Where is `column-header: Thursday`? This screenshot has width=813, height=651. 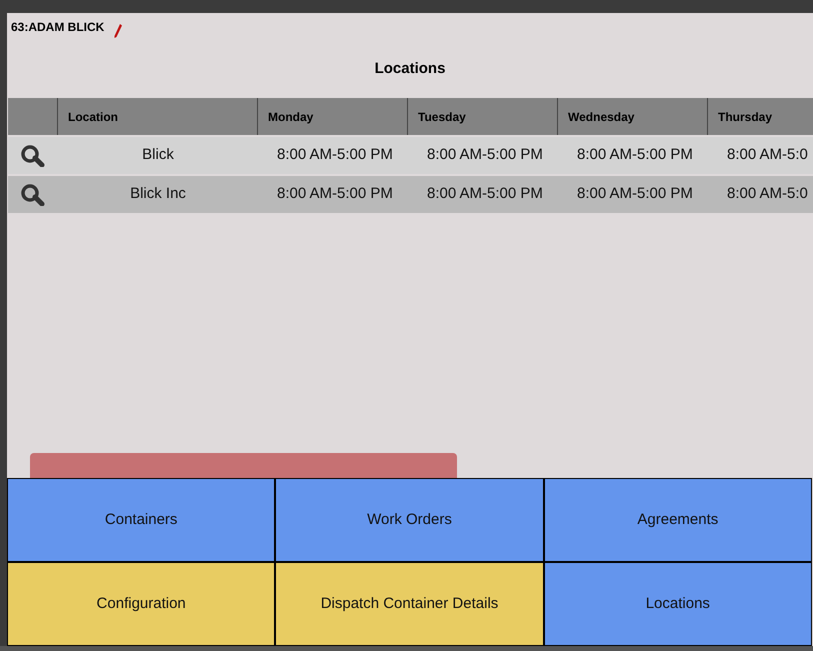
column-header: Thursday is located at coordinates (759, 116).